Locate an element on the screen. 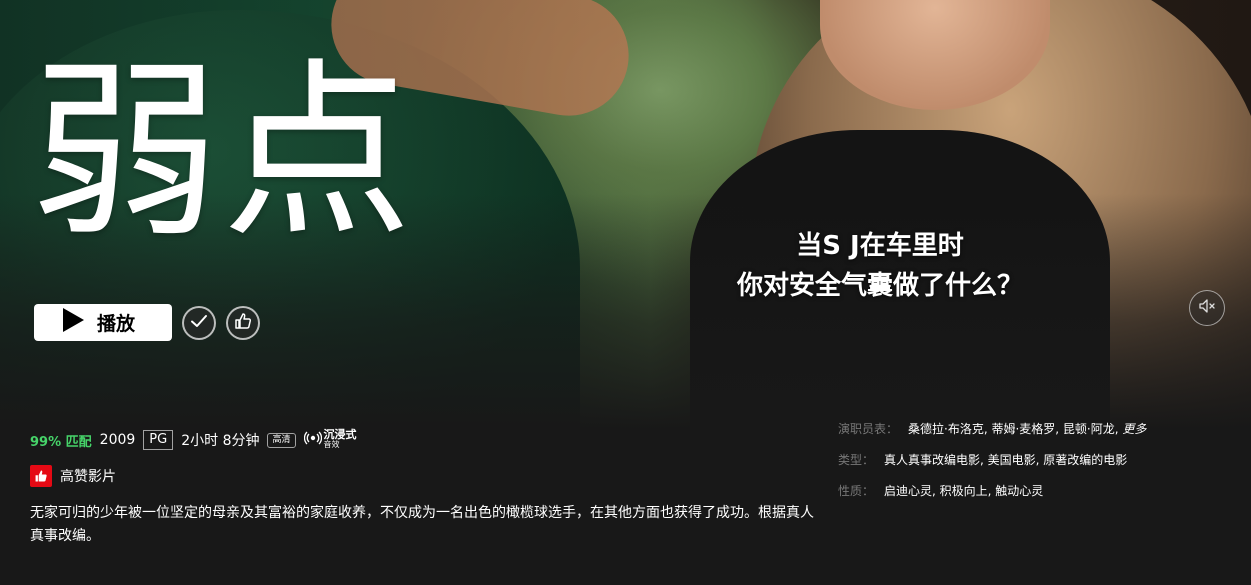  mute-button is located at coordinates (1207, 308).